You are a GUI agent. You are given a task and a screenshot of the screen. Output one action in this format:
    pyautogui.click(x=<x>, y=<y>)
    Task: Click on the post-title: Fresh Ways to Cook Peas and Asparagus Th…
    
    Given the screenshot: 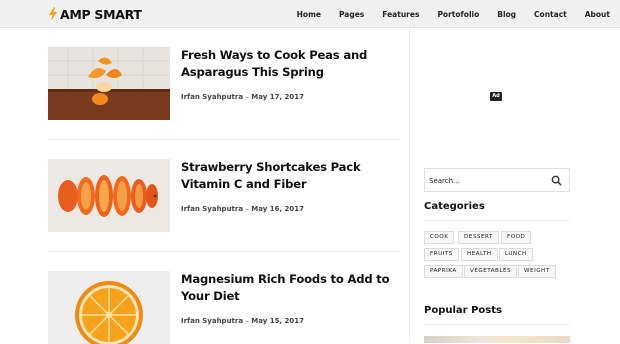 What is the action you would take?
    pyautogui.click(x=292, y=63)
    